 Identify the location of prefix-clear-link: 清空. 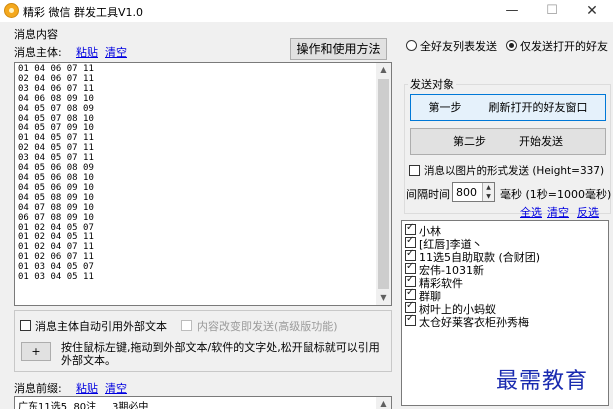
(116, 388).